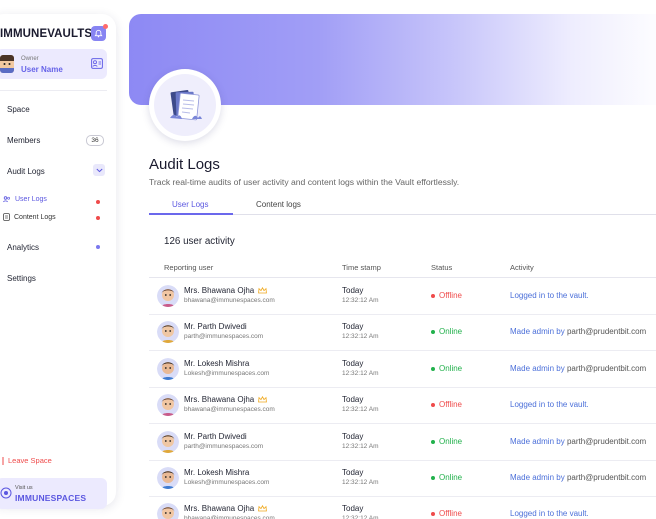 This screenshot has width=656, height=519. Describe the element at coordinates (219, 290) in the screenshot. I see `user-name-text: Mrs. Bhawana Ojha` at that location.